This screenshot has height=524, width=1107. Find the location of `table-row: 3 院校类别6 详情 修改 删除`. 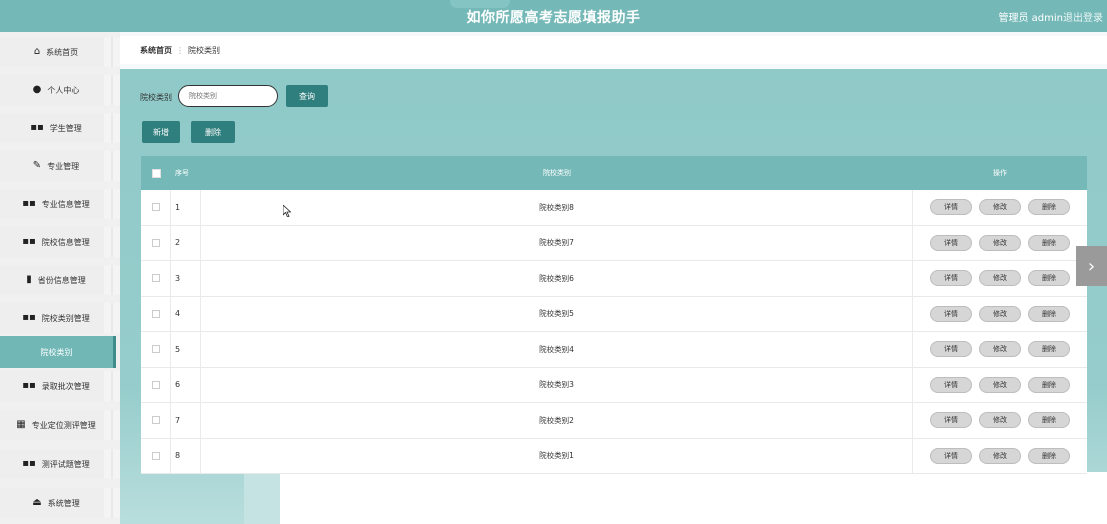

table-row: 3 院校类别6 详情 修改 删除 is located at coordinates (614, 279).